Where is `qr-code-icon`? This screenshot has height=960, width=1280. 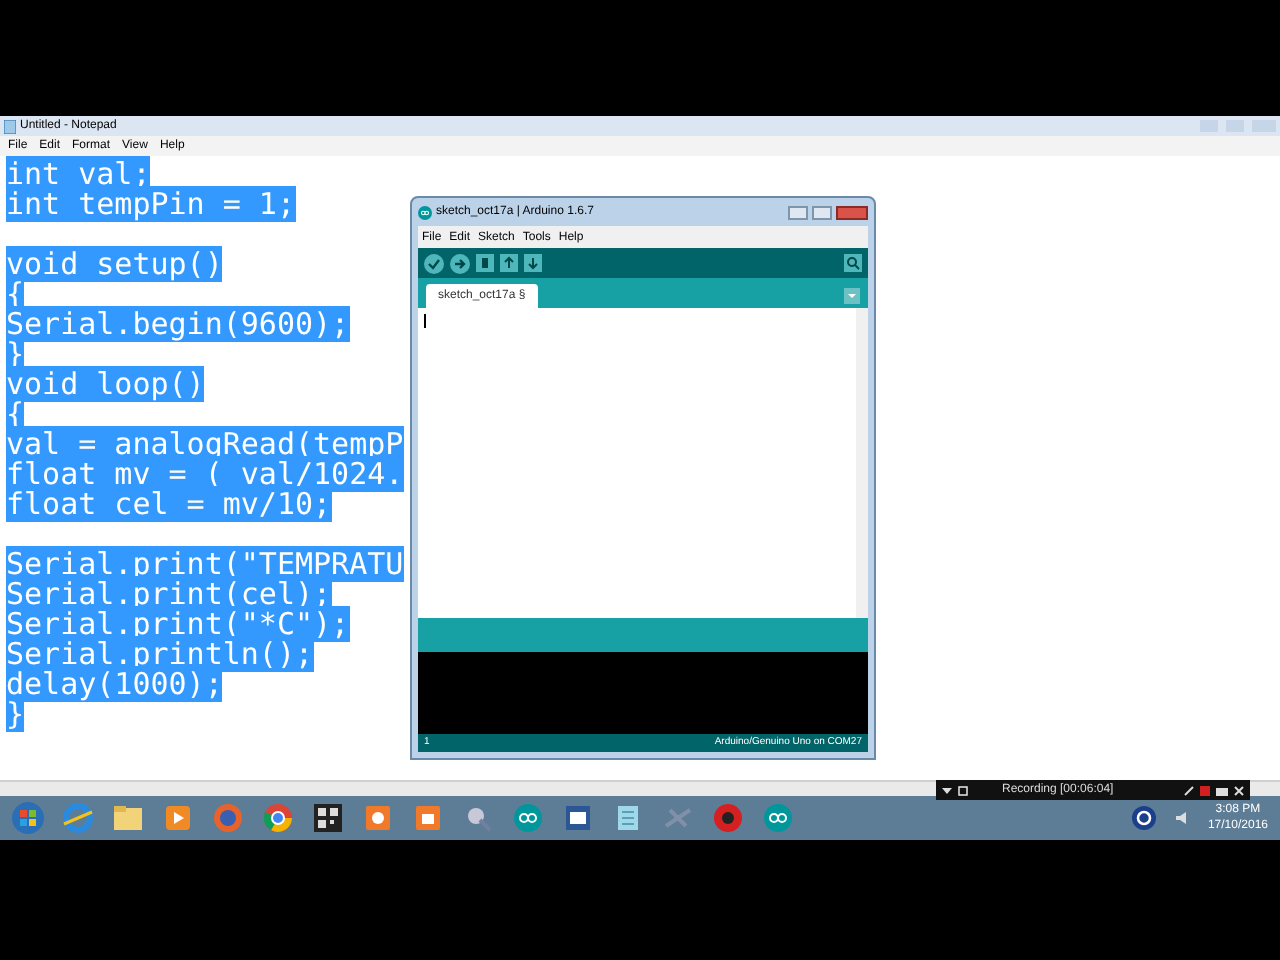
qr-code-icon is located at coordinates (328, 818).